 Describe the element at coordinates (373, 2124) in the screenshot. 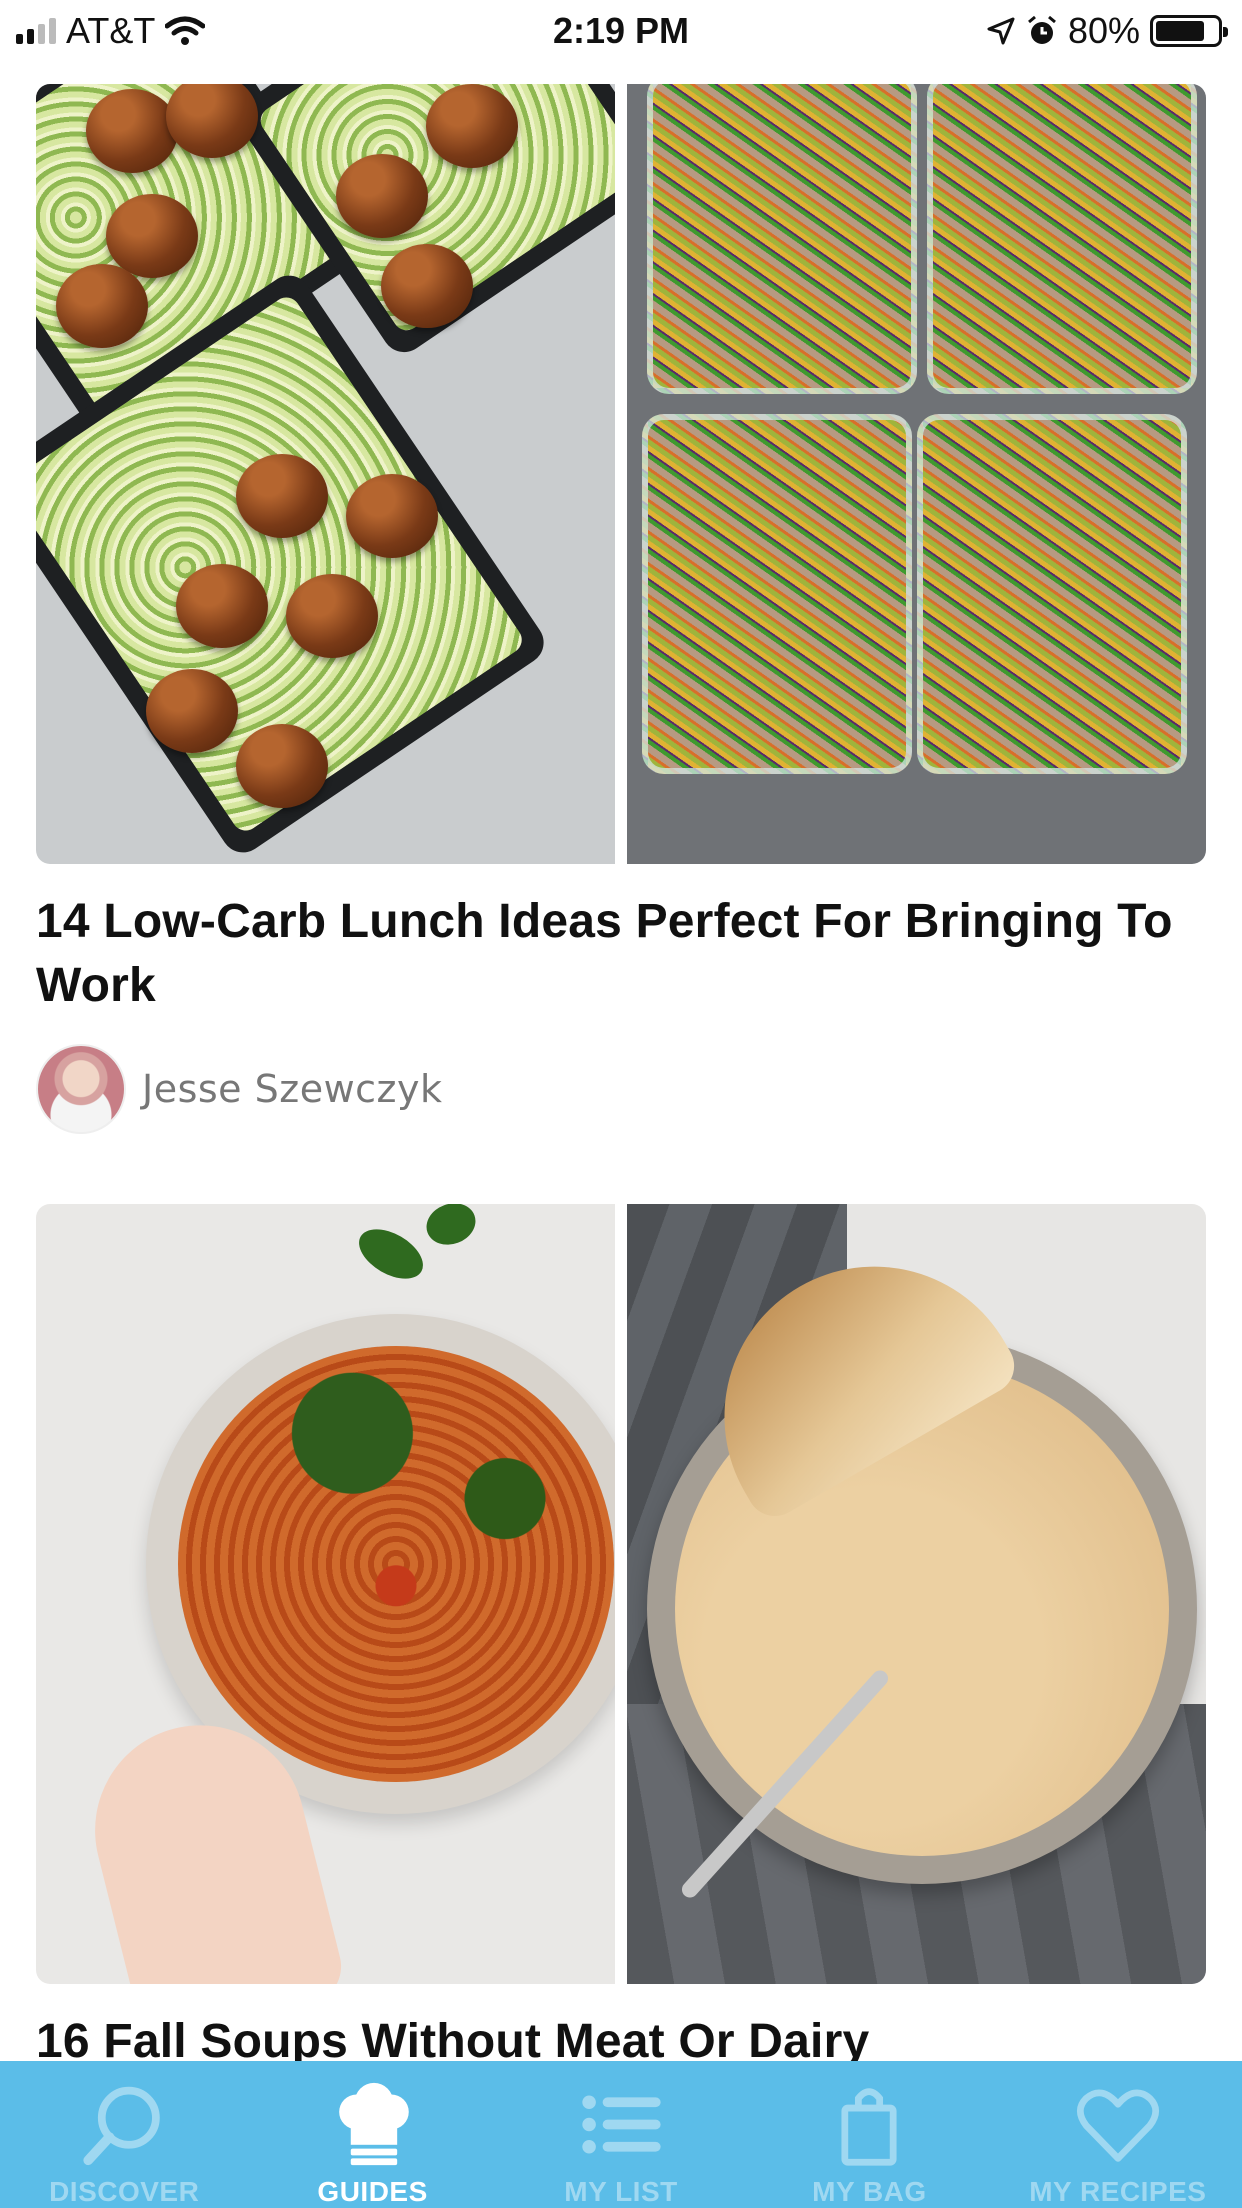

I see `chef-hat-icon` at that location.